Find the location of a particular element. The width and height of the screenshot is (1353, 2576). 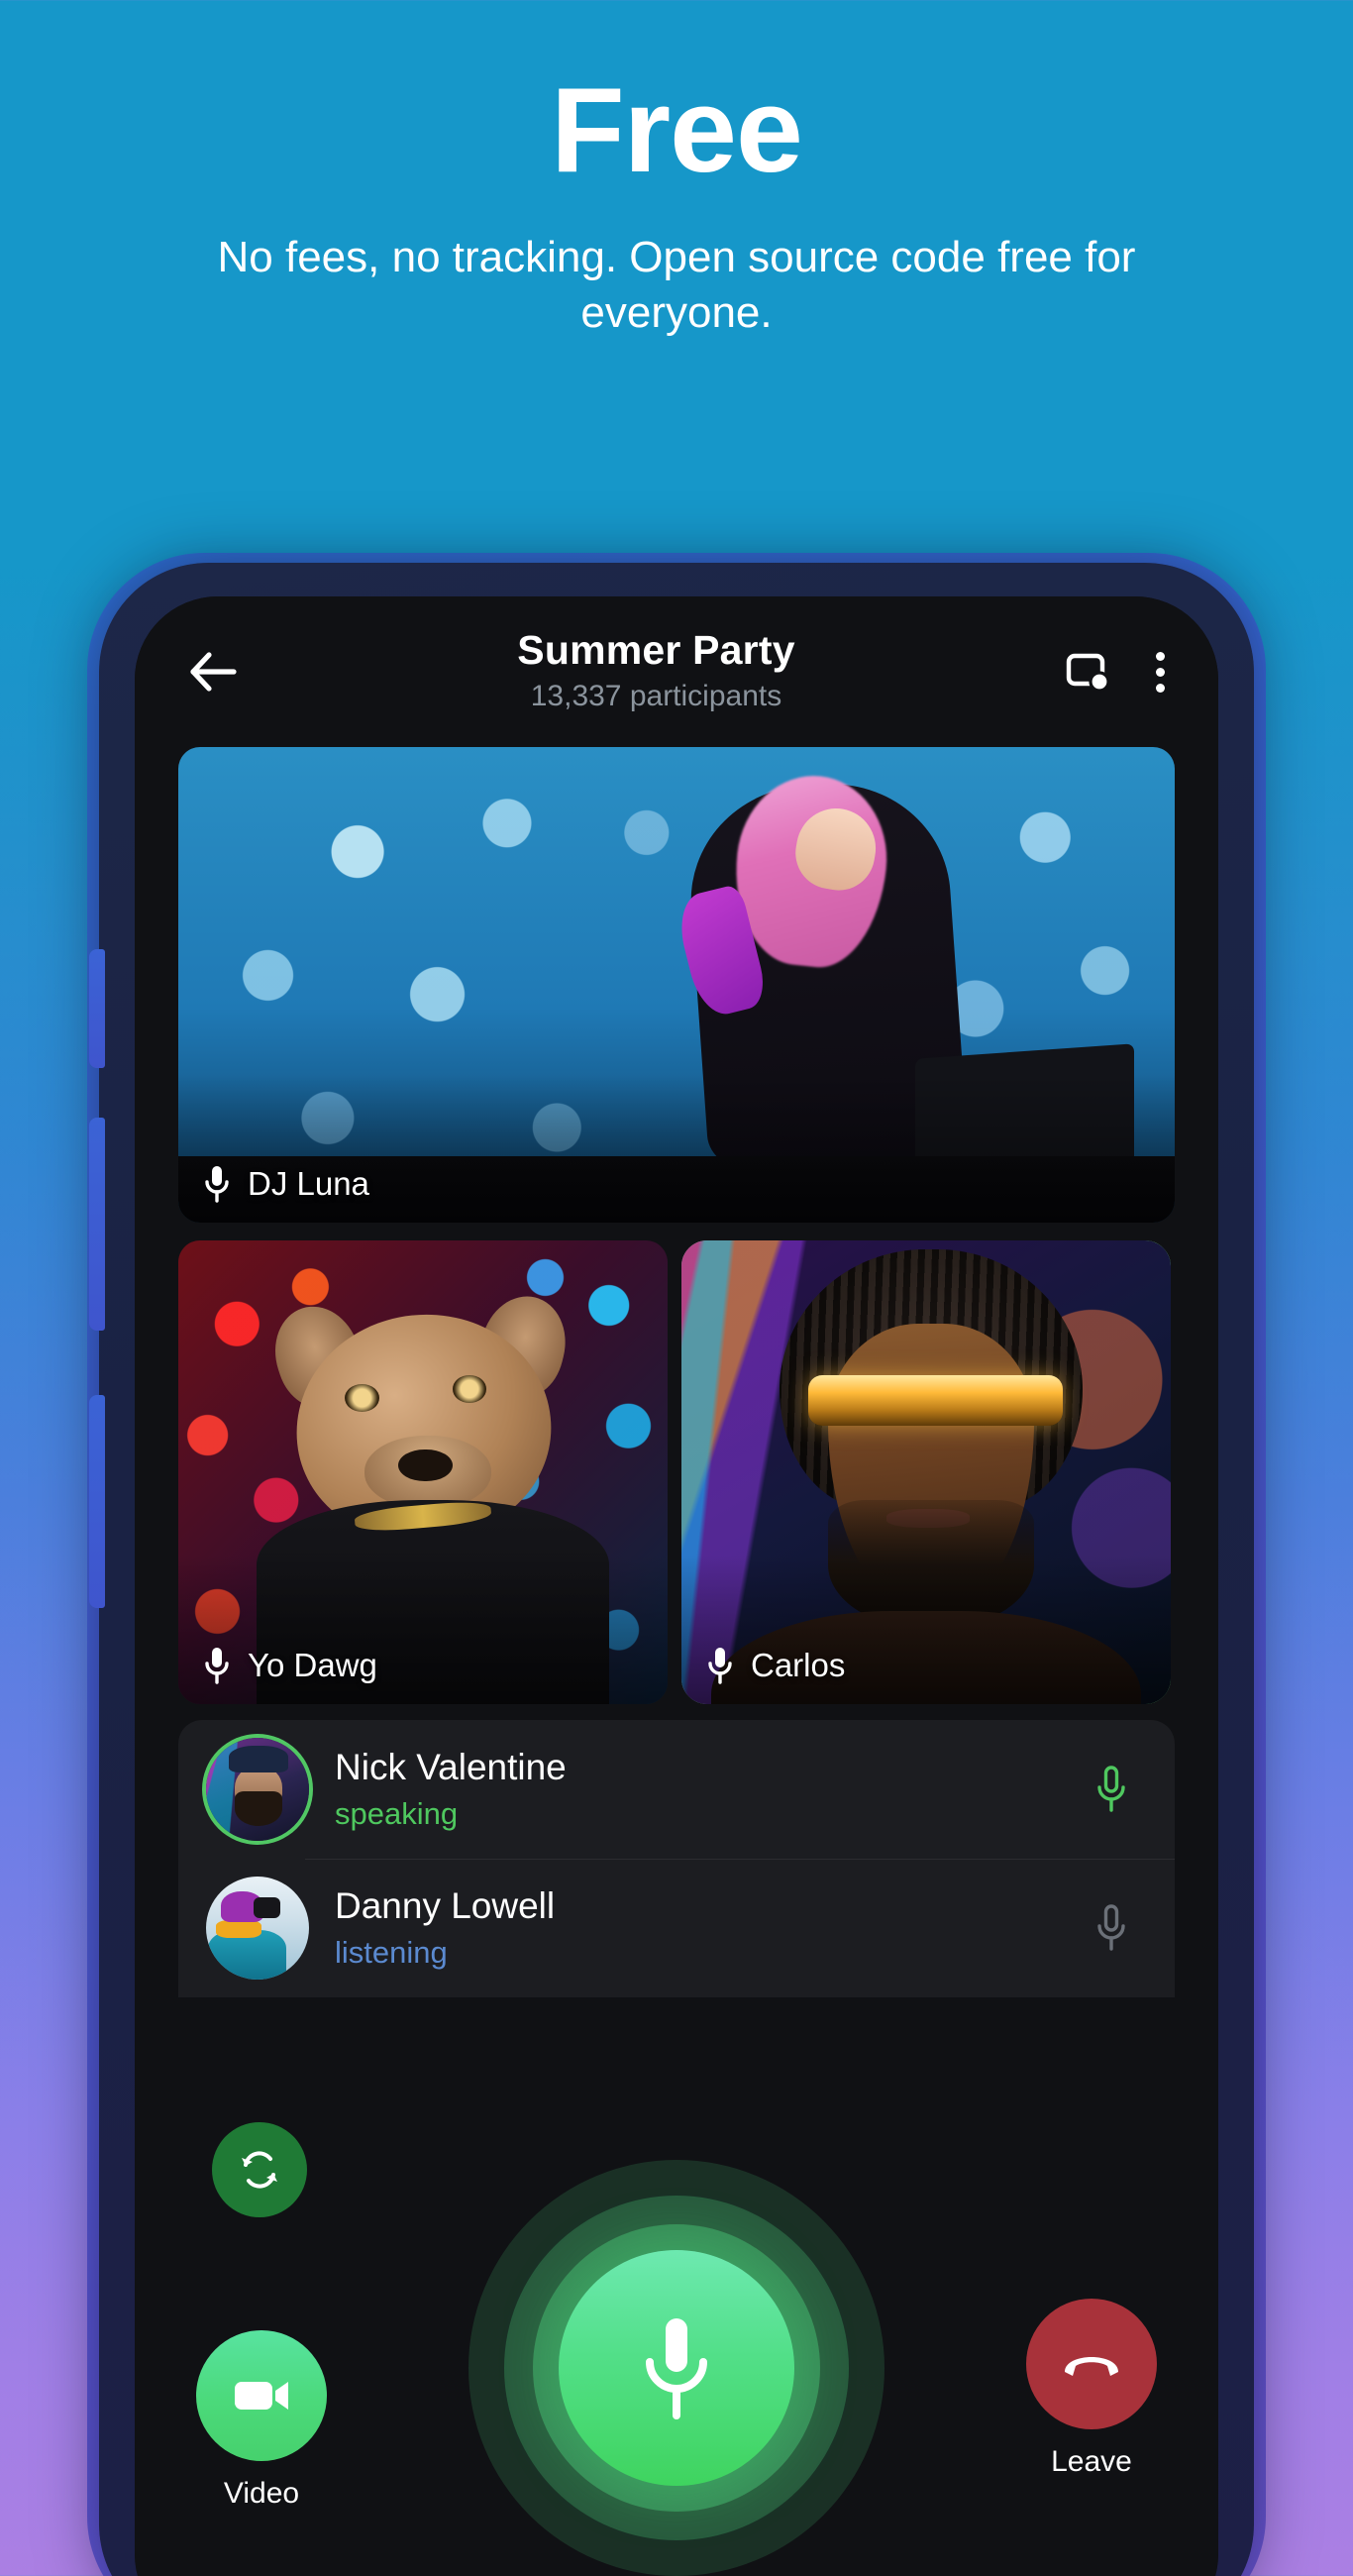

tile-name: DJ Luna is located at coordinates (308, 1183).